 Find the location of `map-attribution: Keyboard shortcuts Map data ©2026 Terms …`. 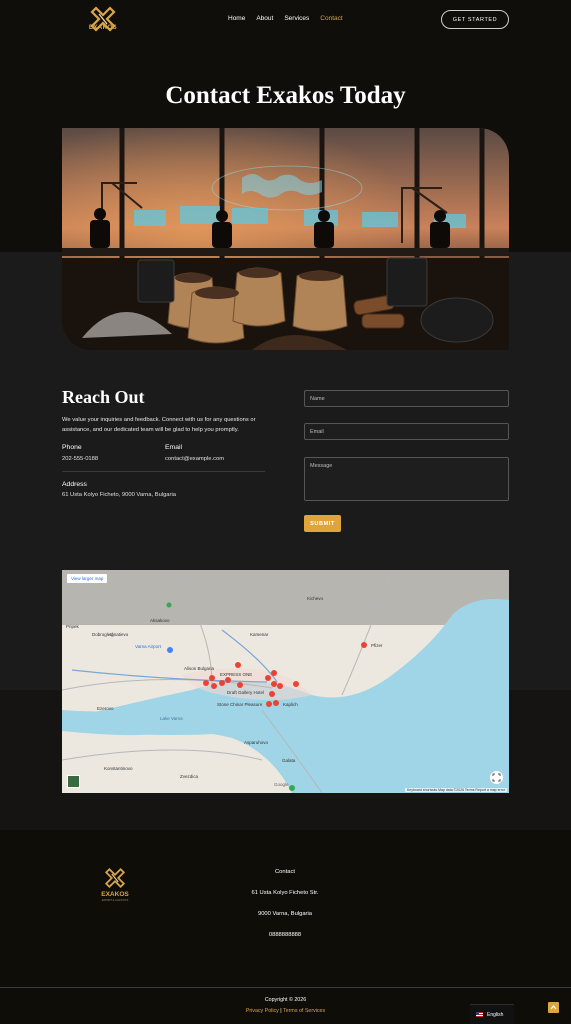

map-attribution: Keyboard shortcuts Map data ©2026 Terms … is located at coordinates (455, 790).